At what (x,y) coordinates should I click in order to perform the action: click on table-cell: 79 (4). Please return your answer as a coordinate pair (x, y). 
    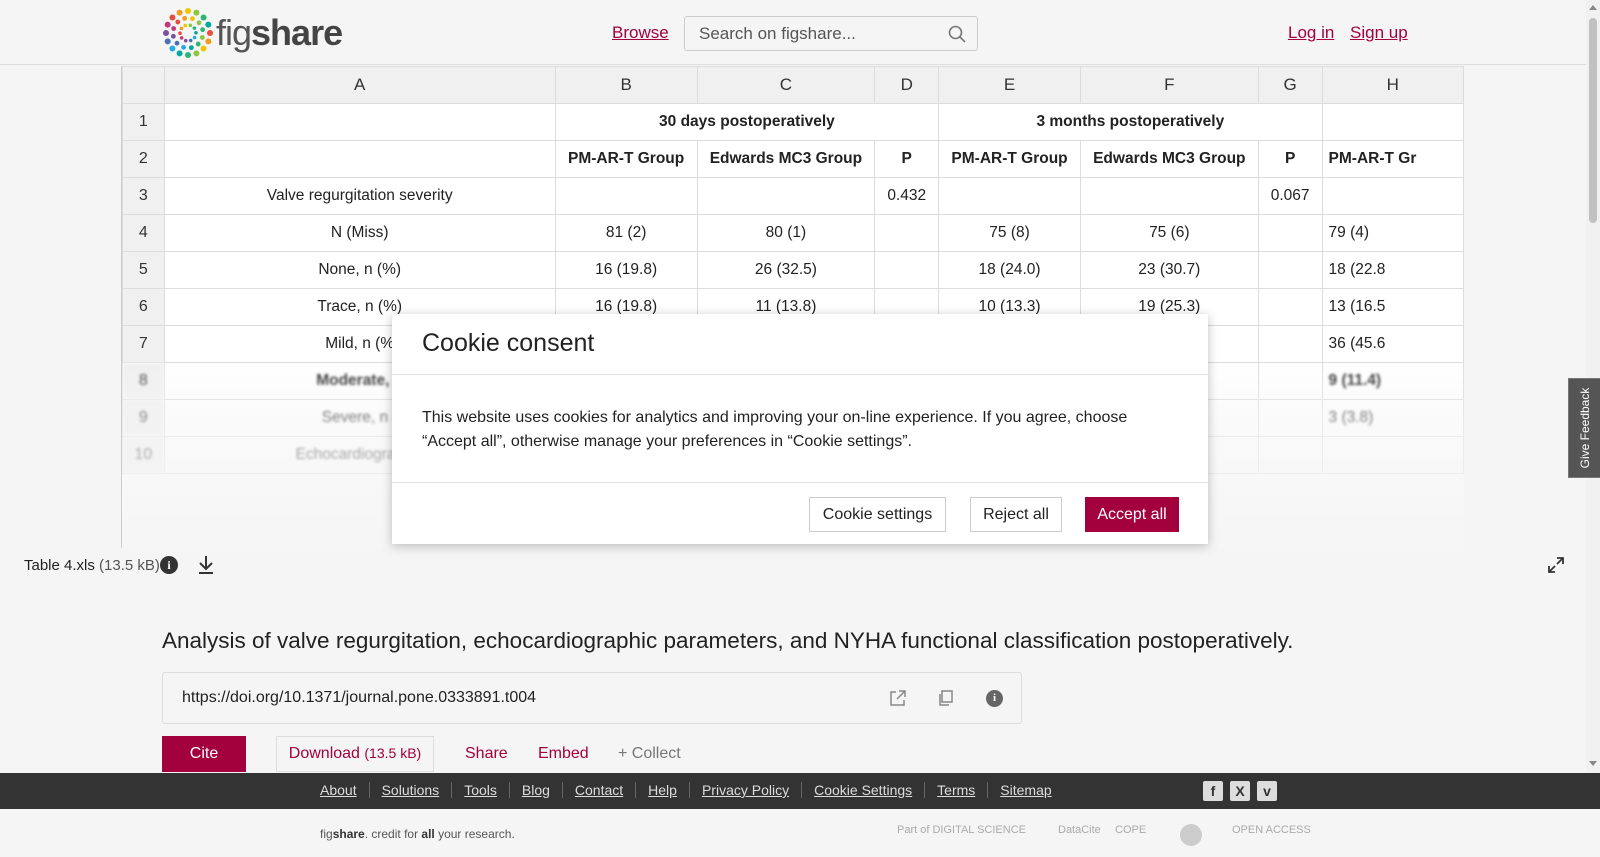
    Looking at the image, I should click on (1392, 233).